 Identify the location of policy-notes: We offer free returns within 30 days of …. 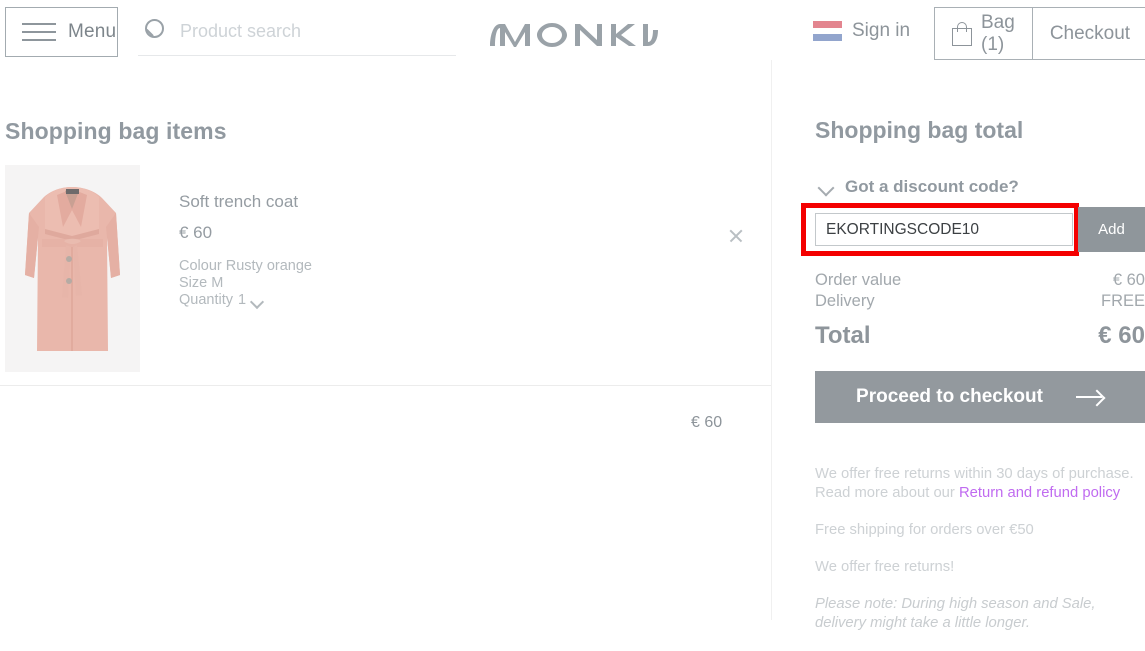
(980, 558).